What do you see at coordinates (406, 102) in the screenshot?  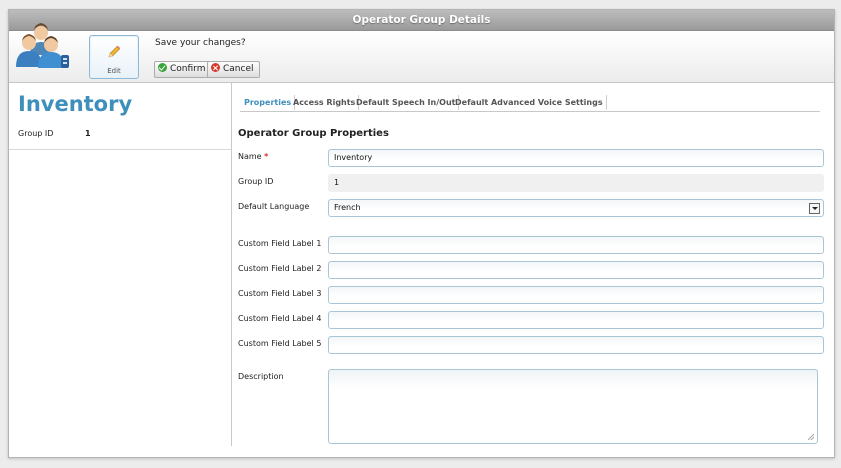 I see `tab-default-speech: Default Speech In/Out` at bounding box center [406, 102].